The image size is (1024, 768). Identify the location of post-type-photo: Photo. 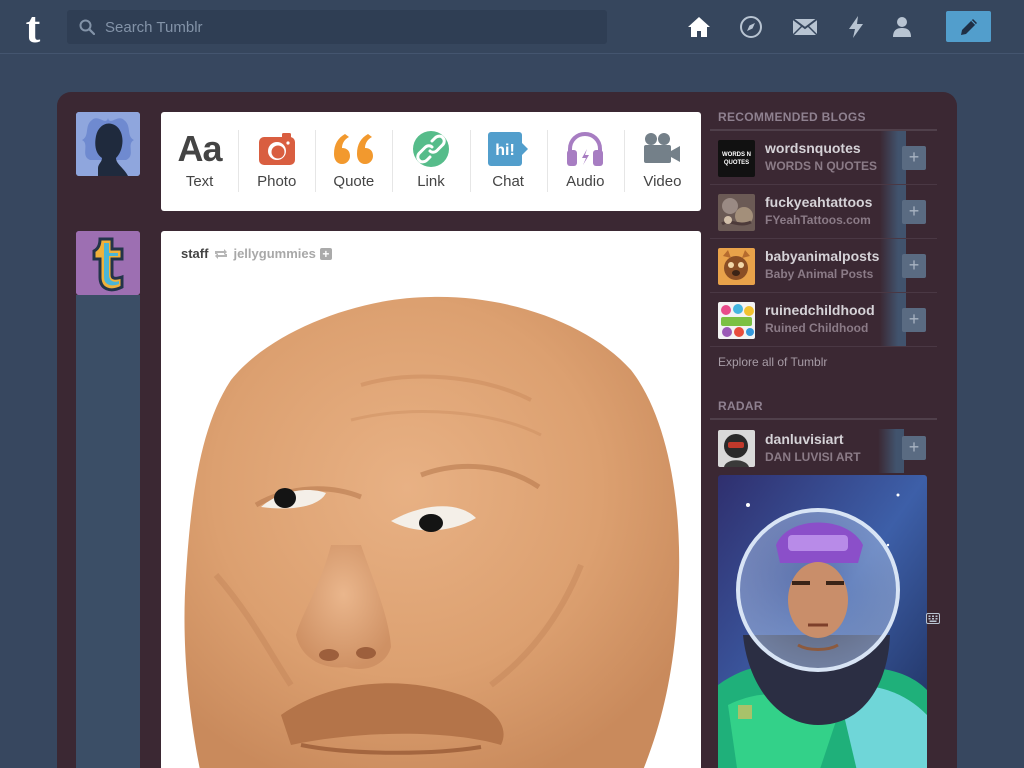
(276, 161).